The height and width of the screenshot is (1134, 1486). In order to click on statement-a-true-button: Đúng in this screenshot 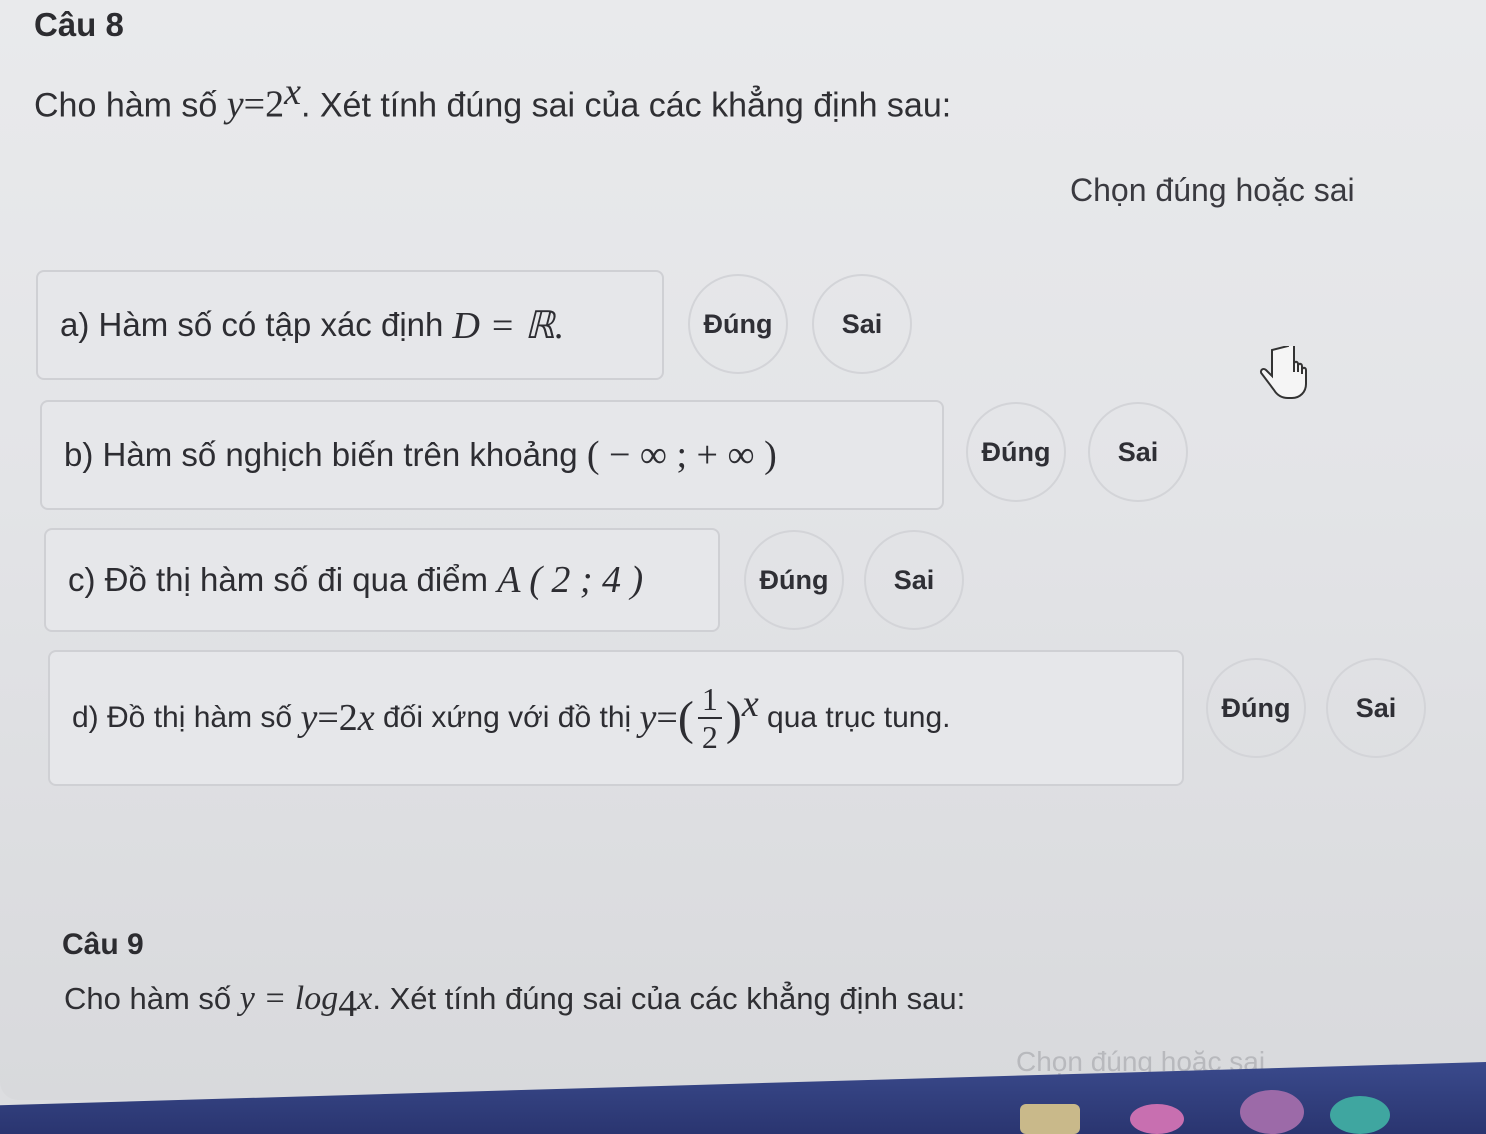, I will do `click(738, 324)`.